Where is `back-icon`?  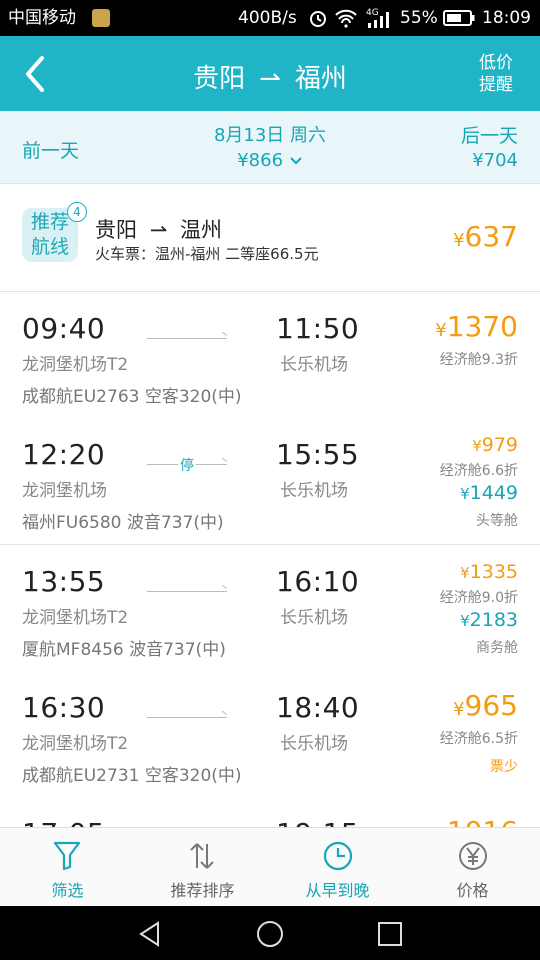 back-icon is located at coordinates (35, 74).